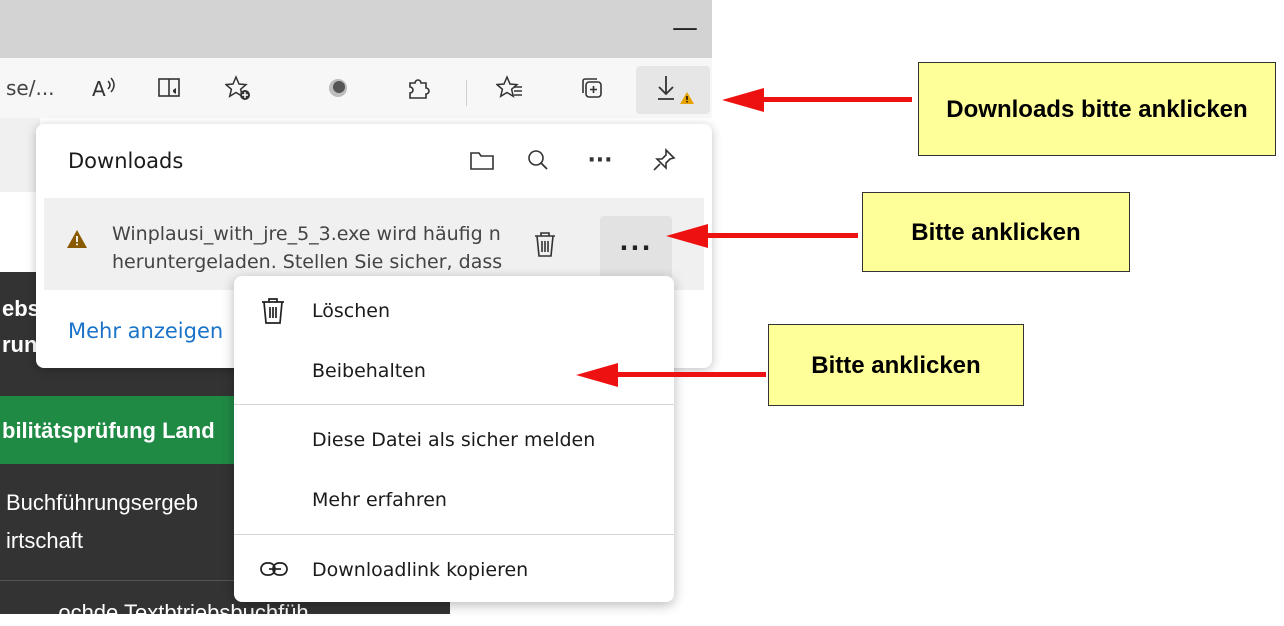 This screenshot has height=626, width=1284. Describe the element at coordinates (1097, 109) in the screenshot. I see `annotation-note-downloads: Downloads bitte anklicken` at that location.